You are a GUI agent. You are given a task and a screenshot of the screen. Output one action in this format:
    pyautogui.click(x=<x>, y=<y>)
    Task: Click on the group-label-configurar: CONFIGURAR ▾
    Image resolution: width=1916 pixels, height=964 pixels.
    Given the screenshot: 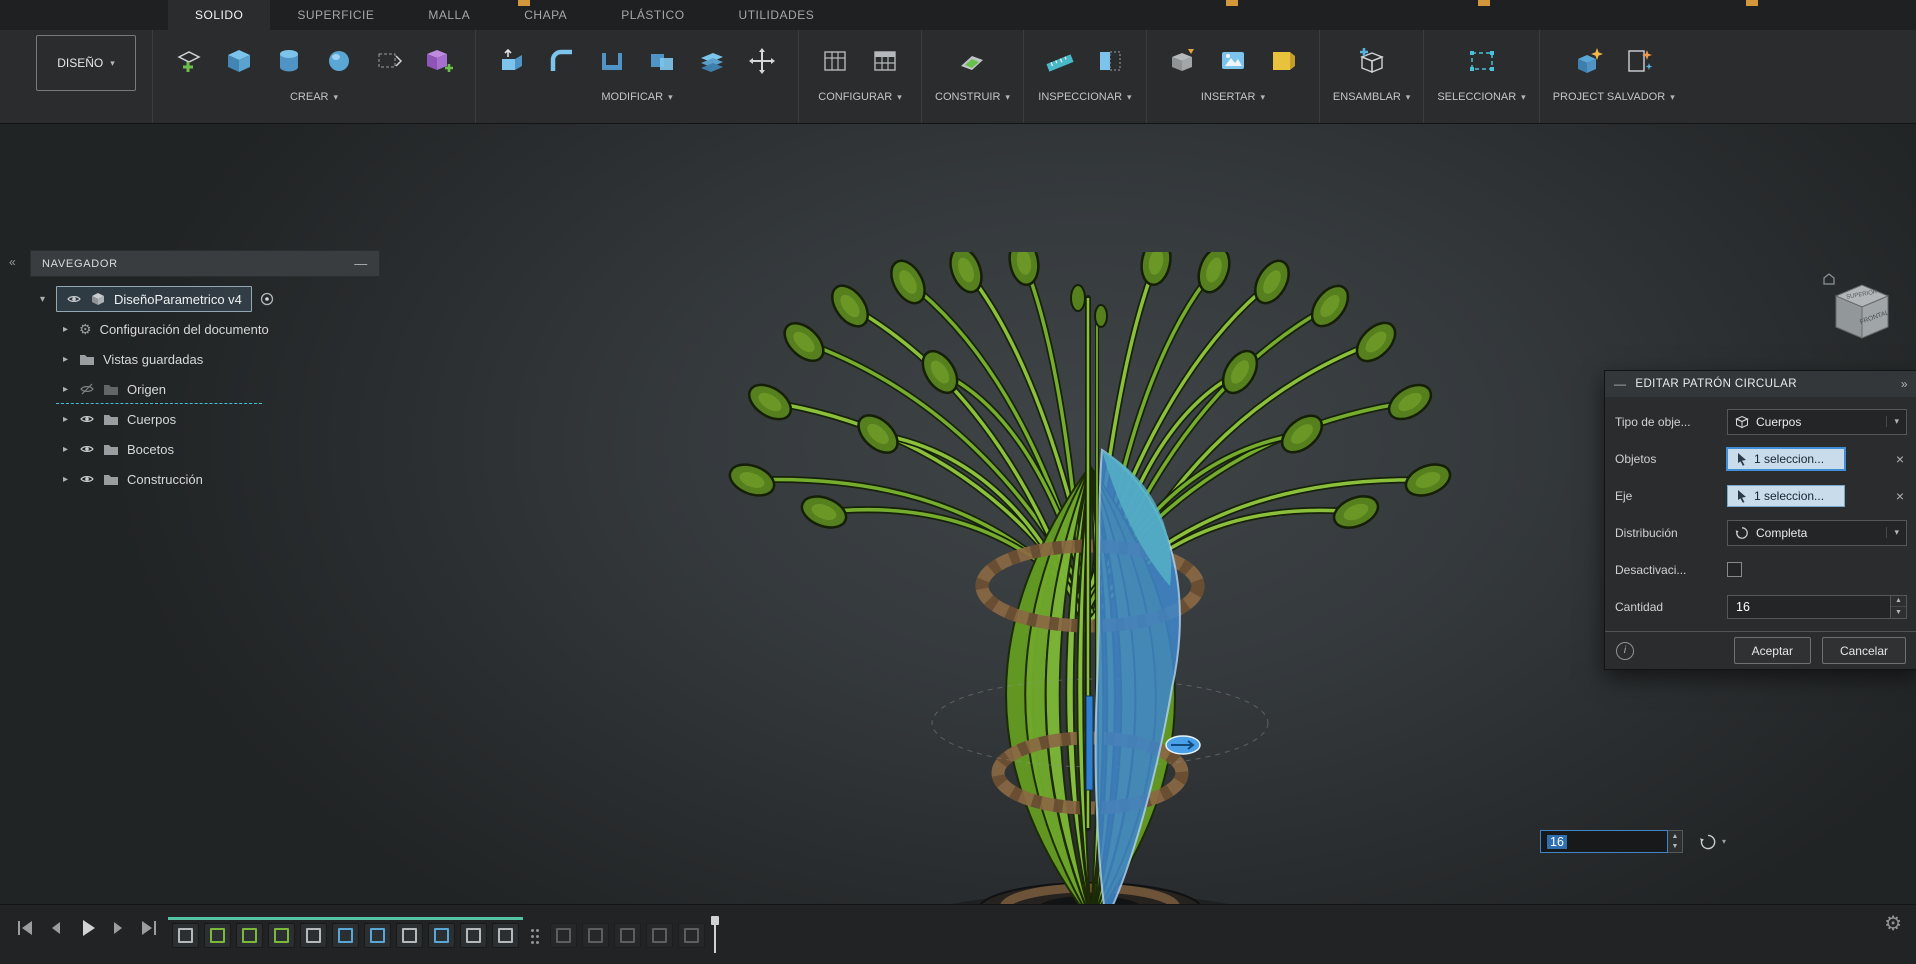 What is the action you would take?
    pyautogui.click(x=860, y=97)
    